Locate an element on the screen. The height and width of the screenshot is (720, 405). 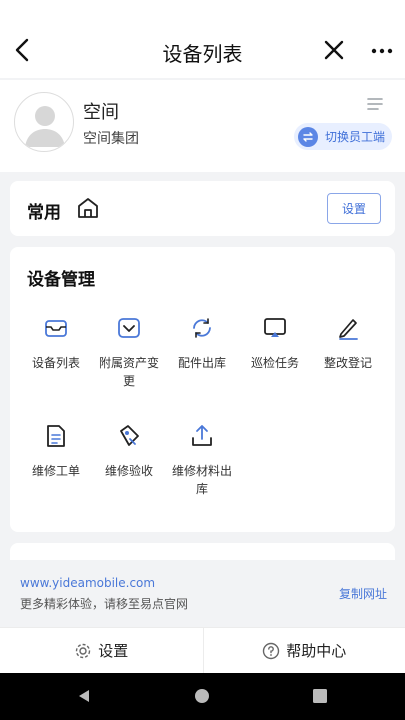
switch-role-button: 切换员工端 is located at coordinates (343, 136).